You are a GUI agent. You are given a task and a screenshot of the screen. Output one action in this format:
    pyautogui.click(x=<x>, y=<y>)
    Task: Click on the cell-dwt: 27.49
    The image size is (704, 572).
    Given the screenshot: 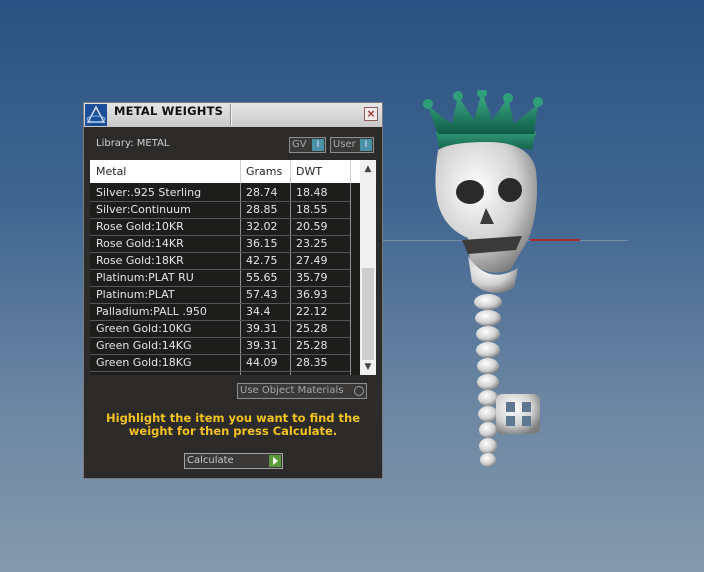 What is the action you would take?
    pyautogui.click(x=312, y=260)
    